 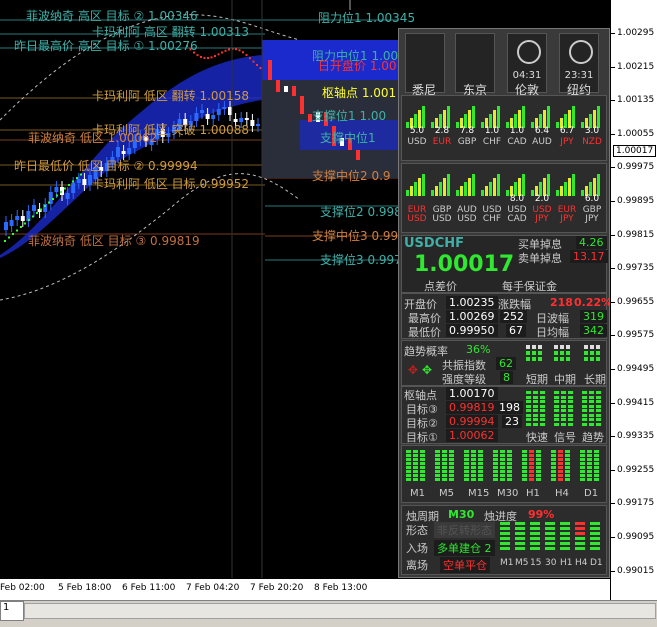 What do you see at coordinates (542, 142) in the screenshot?
I see `currency-name: AUD` at bounding box center [542, 142].